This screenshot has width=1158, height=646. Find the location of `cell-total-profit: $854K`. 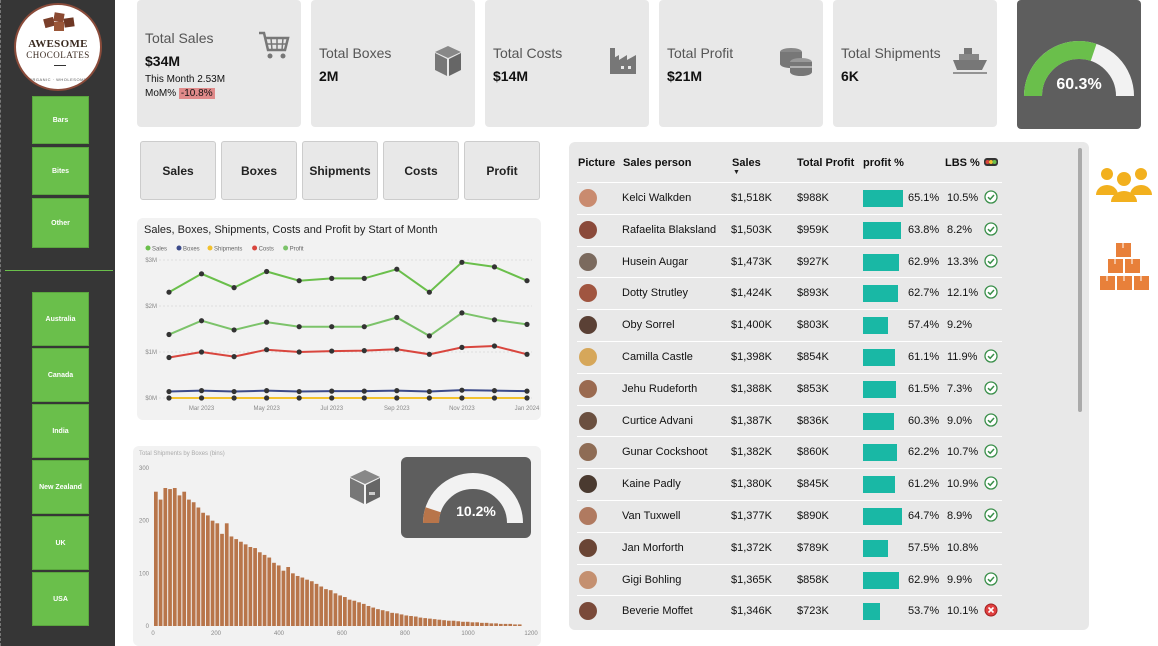

cell-total-profit: $854K is located at coordinates (813, 357).